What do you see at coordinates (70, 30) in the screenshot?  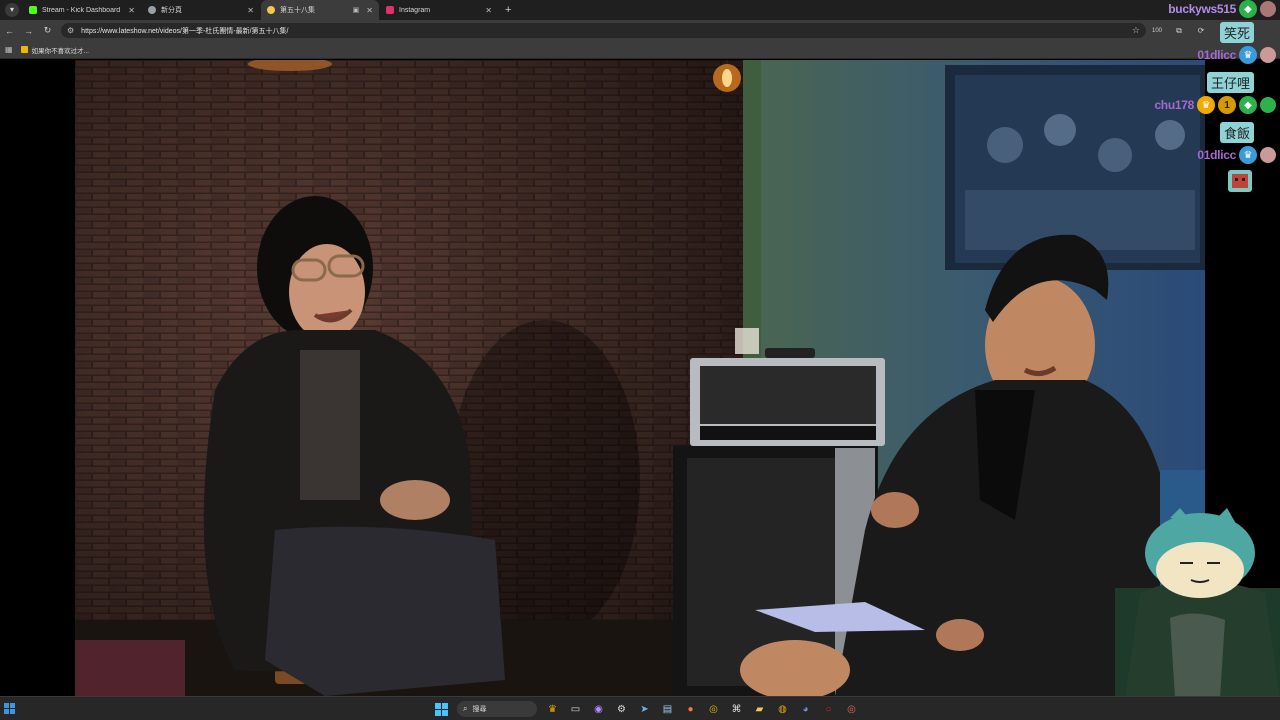 I see `site-info-icon: ⚙` at bounding box center [70, 30].